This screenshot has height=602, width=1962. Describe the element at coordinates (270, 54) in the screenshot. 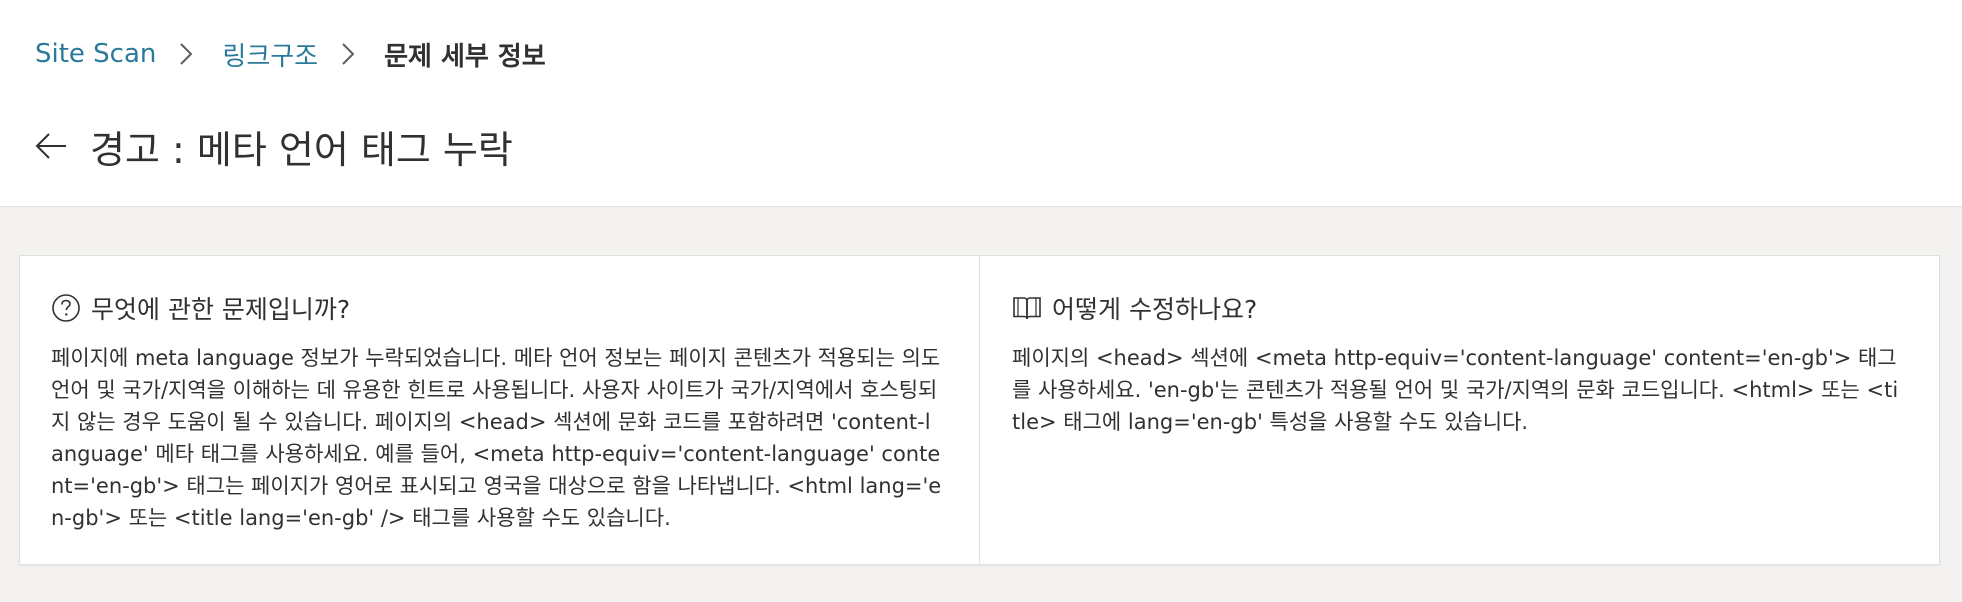

I see `breadcrumb-link-structure: 링크구조` at that location.